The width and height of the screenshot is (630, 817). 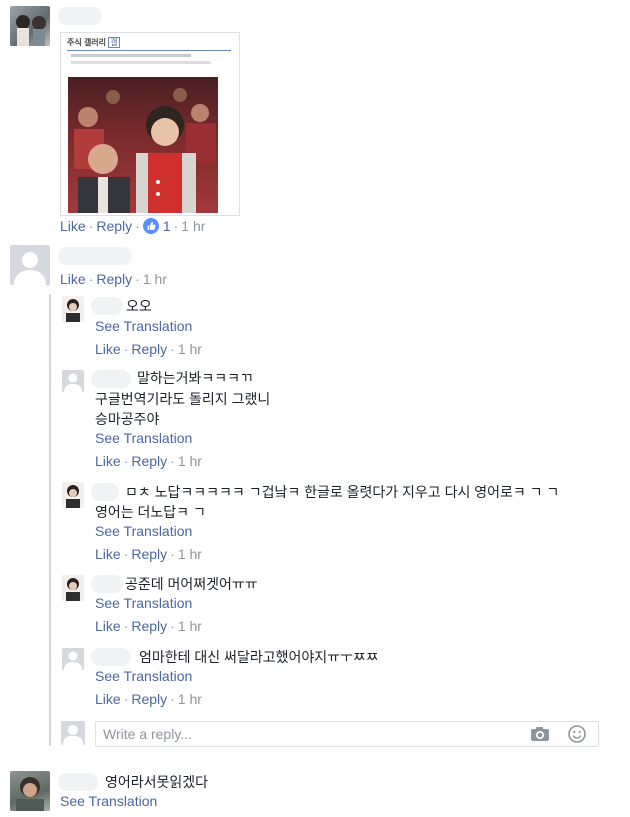 I want to click on comment-actions: Like · Reply · 1 hr, so click(x=113, y=279).